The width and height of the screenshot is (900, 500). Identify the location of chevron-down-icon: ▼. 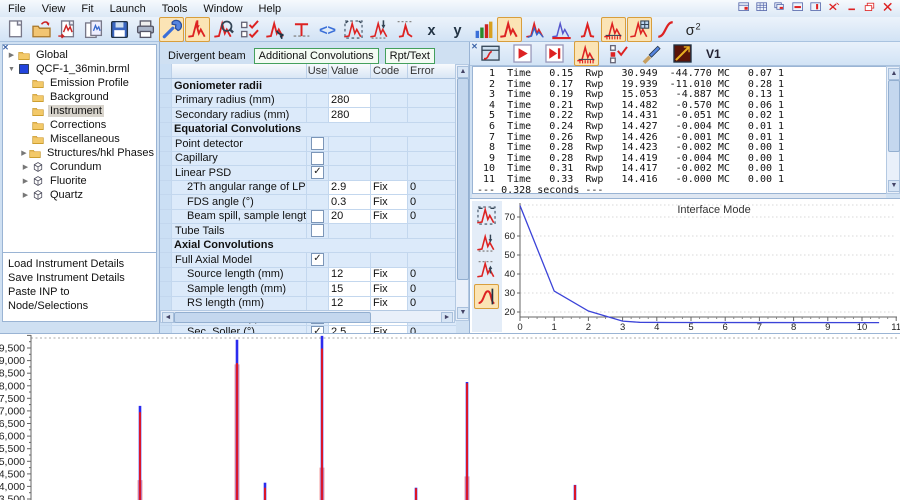
(11, 69).